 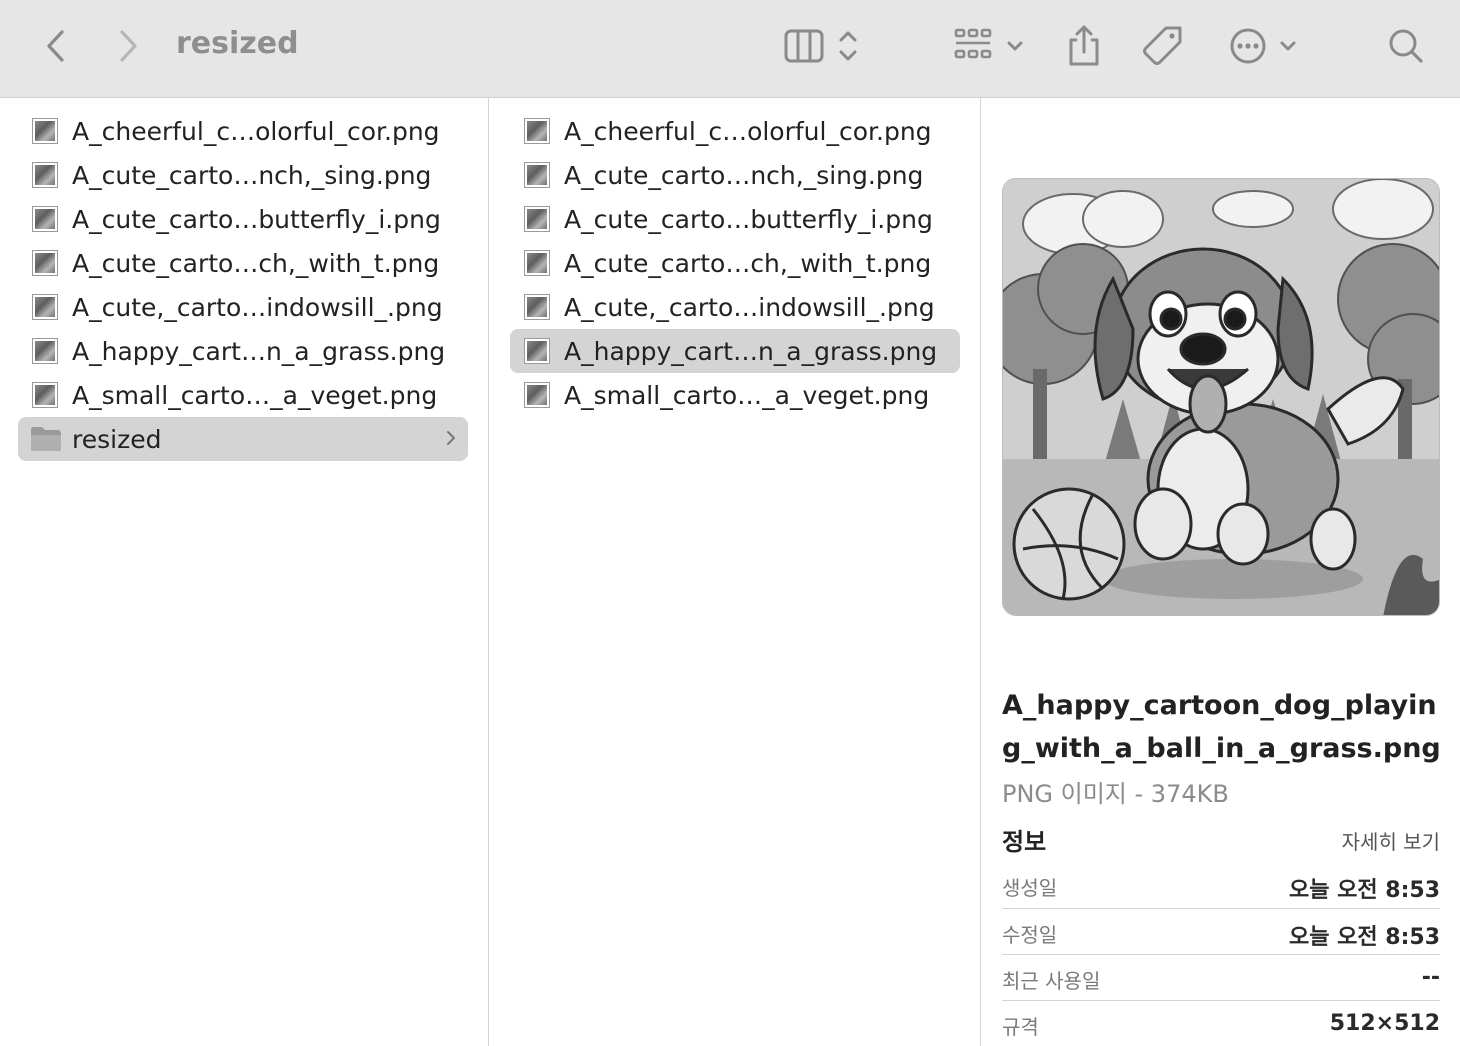 What do you see at coordinates (1391, 840) in the screenshot?
I see `more-info-link: 자세히 보기` at bounding box center [1391, 840].